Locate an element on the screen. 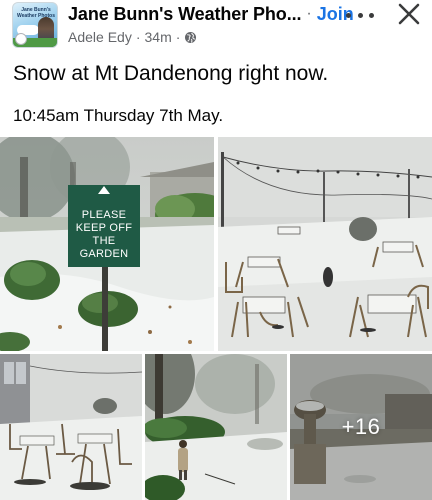  garden-person-scene is located at coordinates (216, 427).